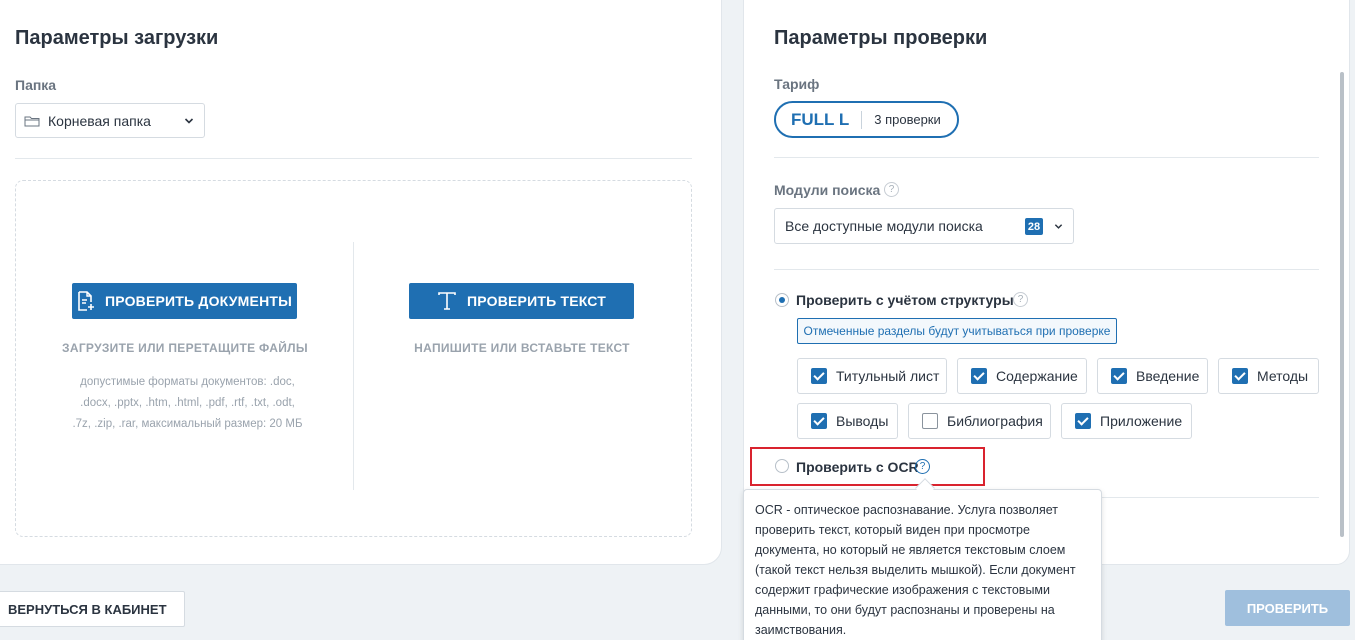  What do you see at coordinates (1037, 376) in the screenshot?
I see `section-label: Содержание` at bounding box center [1037, 376].